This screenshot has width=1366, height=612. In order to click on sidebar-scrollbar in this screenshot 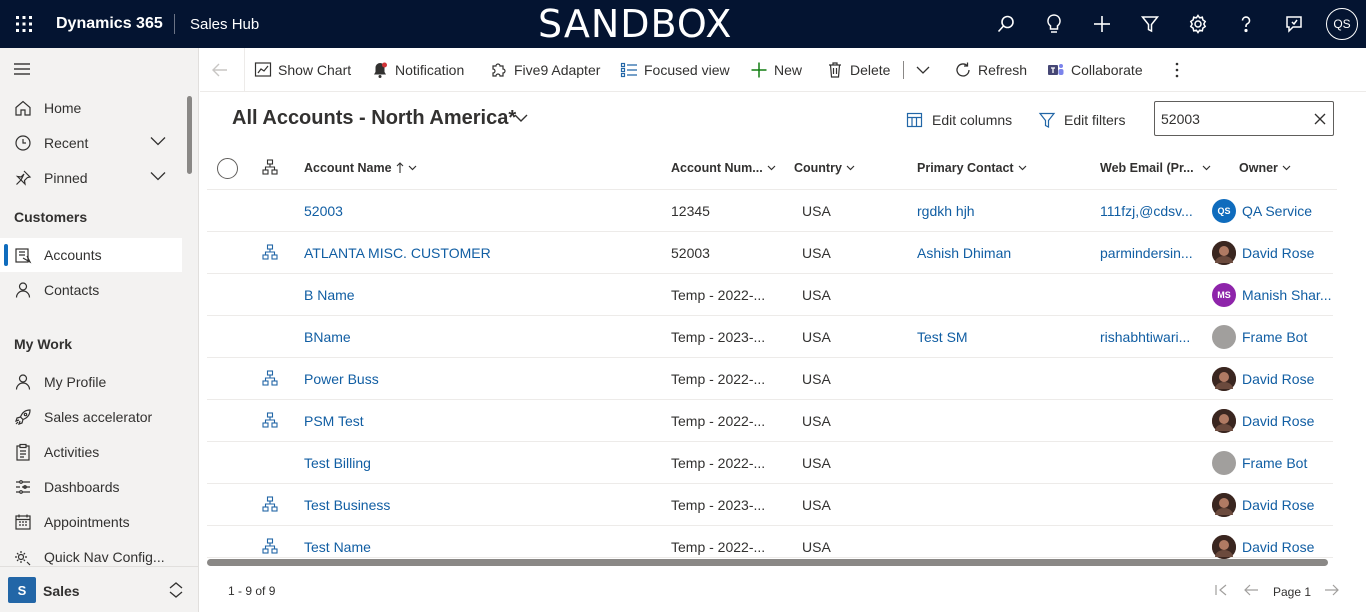, I will do `click(189, 135)`.